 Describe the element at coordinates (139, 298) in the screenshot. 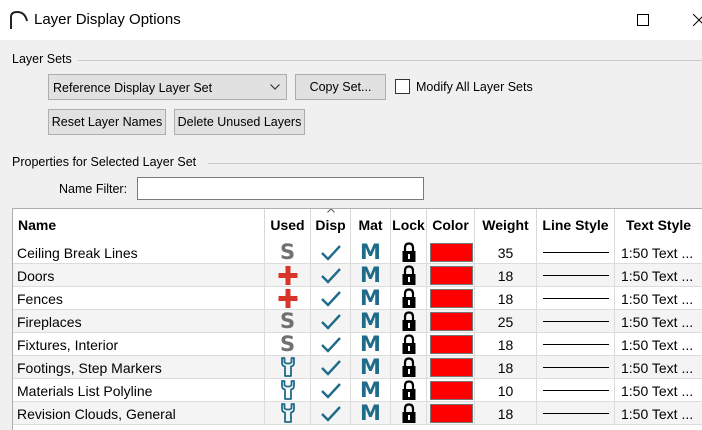

I see `cell-name: Fences` at that location.